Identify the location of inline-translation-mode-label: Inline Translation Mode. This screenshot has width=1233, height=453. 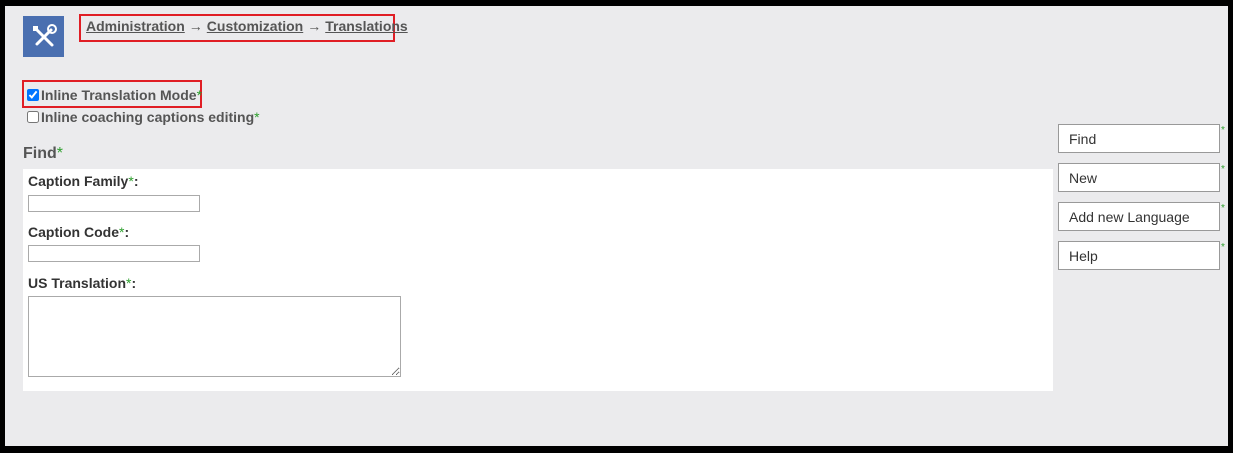
(119, 95).